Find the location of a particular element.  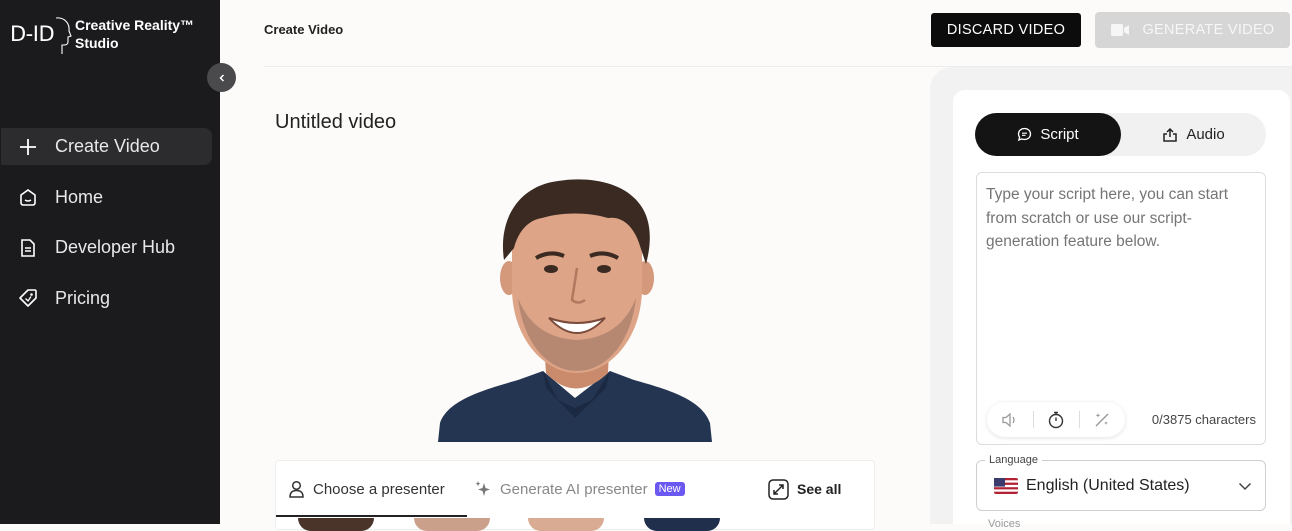

sidebar-item-create-video: Create Video is located at coordinates (106, 146).